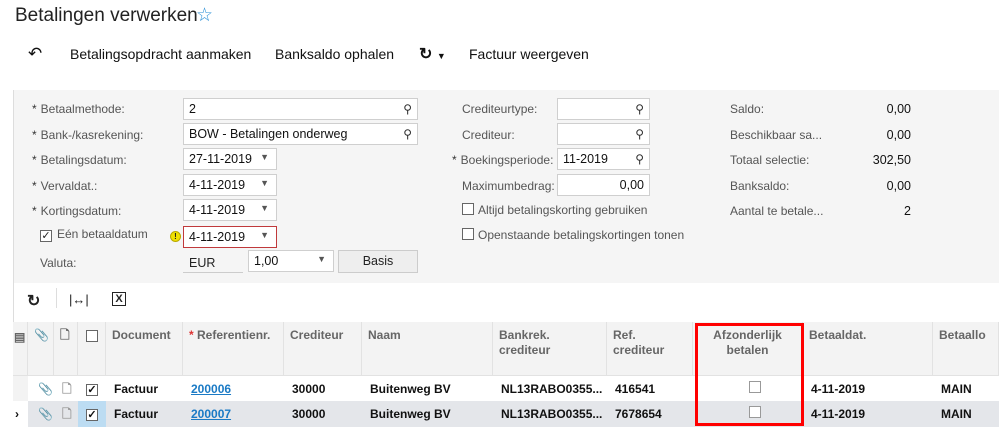 Image resolution: width=999 pixels, height=427 pixels. What do you see at coordinates (506, 302) in the screenshot?
I see `grid-toolbar` at bounding box center [506, 302].